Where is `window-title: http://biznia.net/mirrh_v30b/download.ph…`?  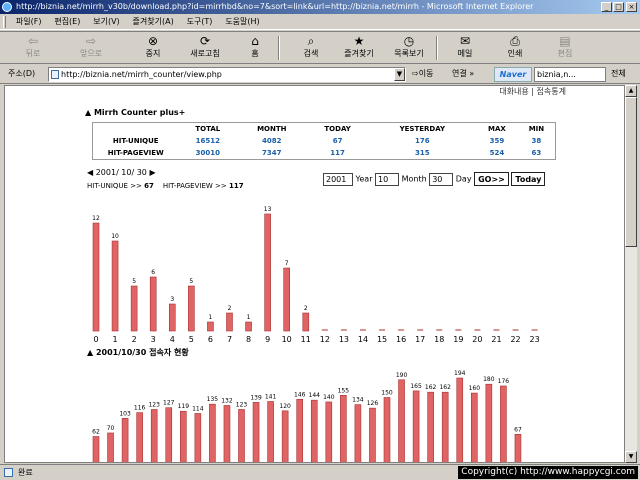 window-title: http://biznia.net/mirrh_v30b/download.ph… is located at coordinates (275, 6).